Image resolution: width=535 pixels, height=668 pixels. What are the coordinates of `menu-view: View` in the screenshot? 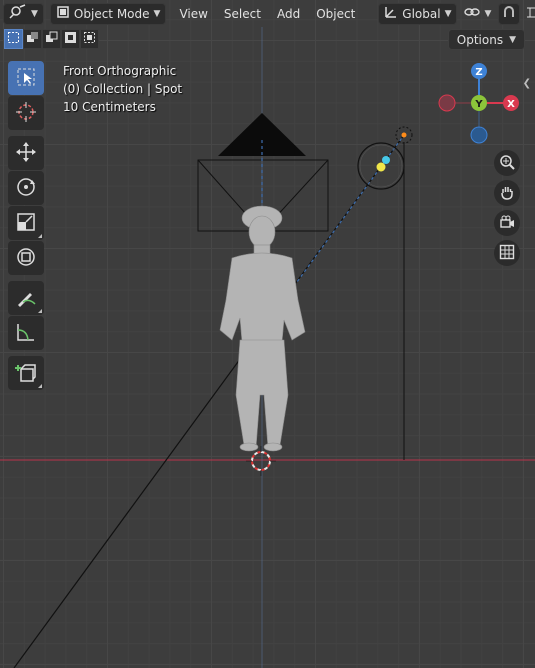 It's located at (193, 14).